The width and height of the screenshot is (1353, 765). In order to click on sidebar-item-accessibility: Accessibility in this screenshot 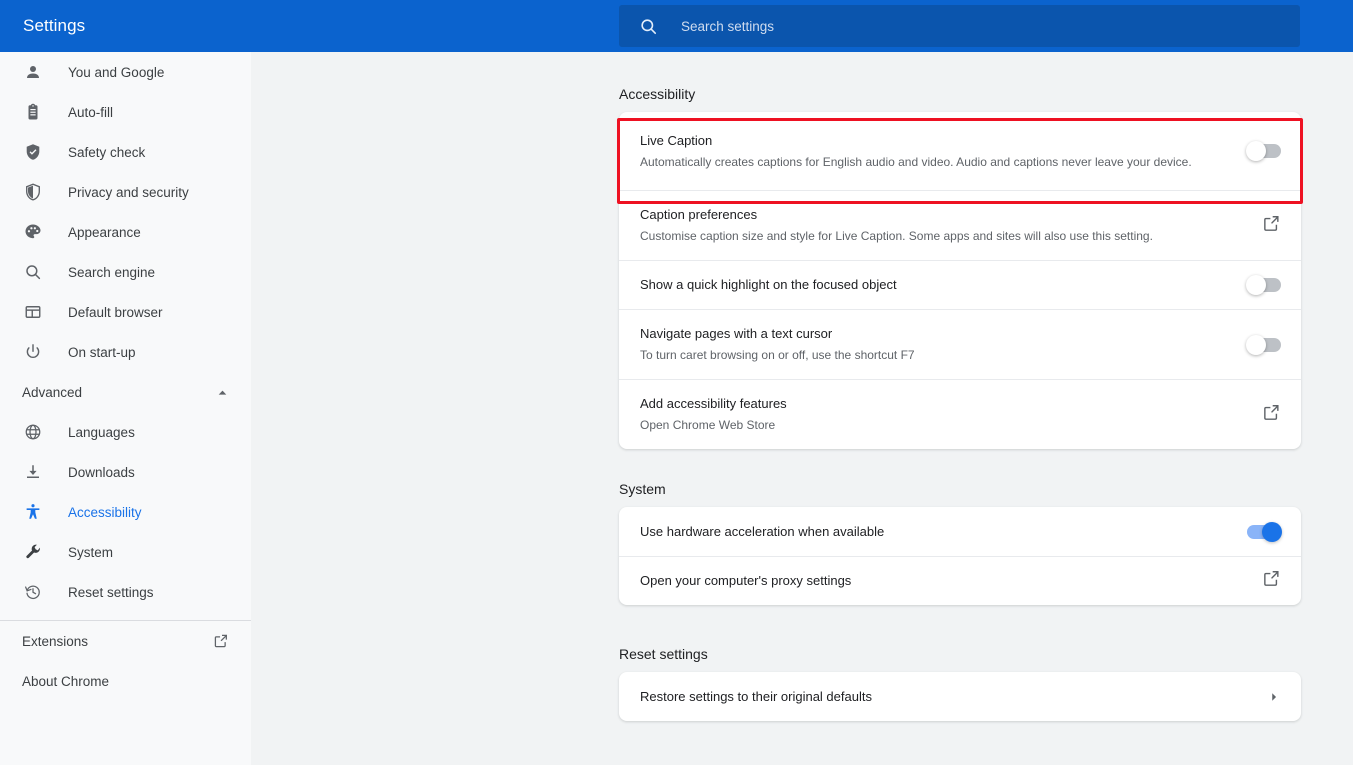, I will do `click(125, 512)`.